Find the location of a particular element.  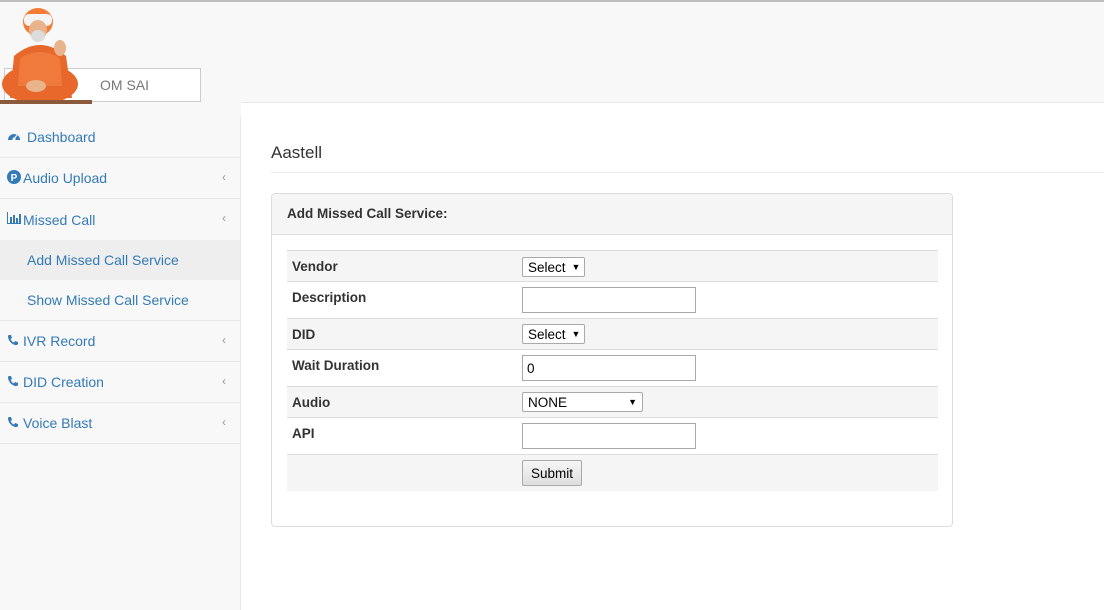

sidebar-item-label: Missed Call is located at coordinates (59, 219).